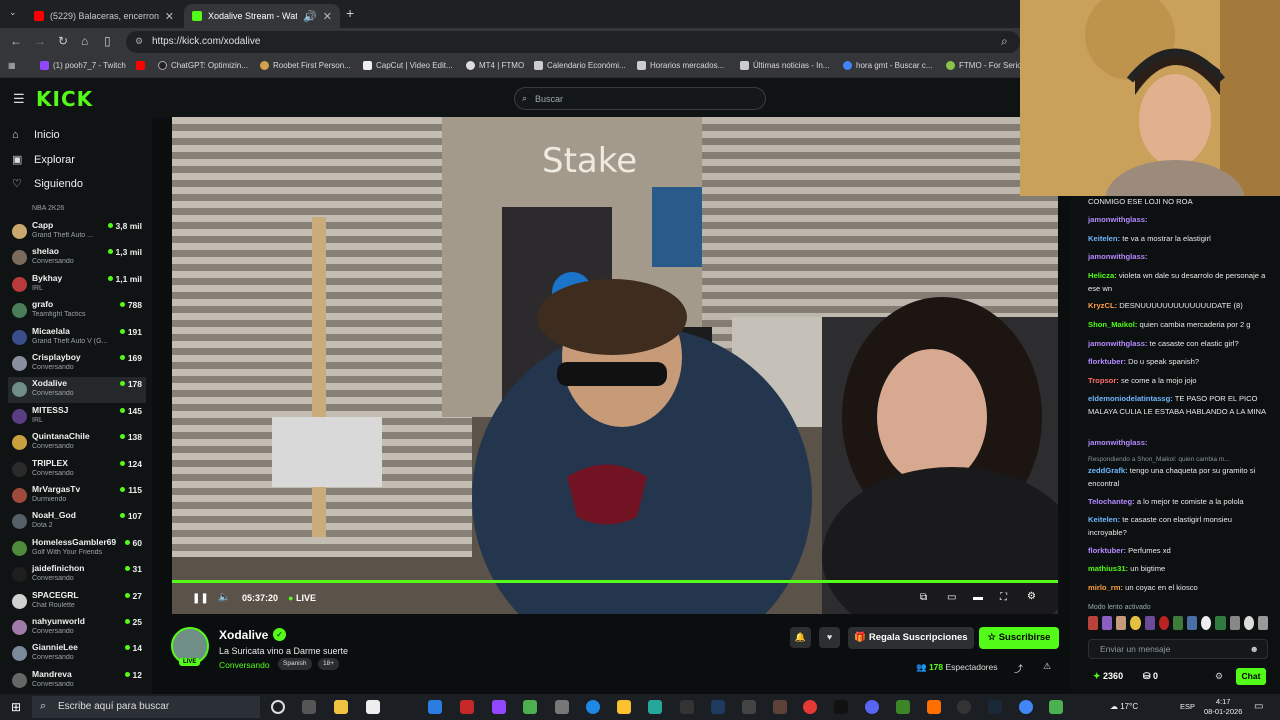 This screenshot has height=720, width=1280. Describe the element at coordinates (146, 707) in the screenshot. I see `taskbar-search: ⌕ Escribe aquí para buscar` at that location.